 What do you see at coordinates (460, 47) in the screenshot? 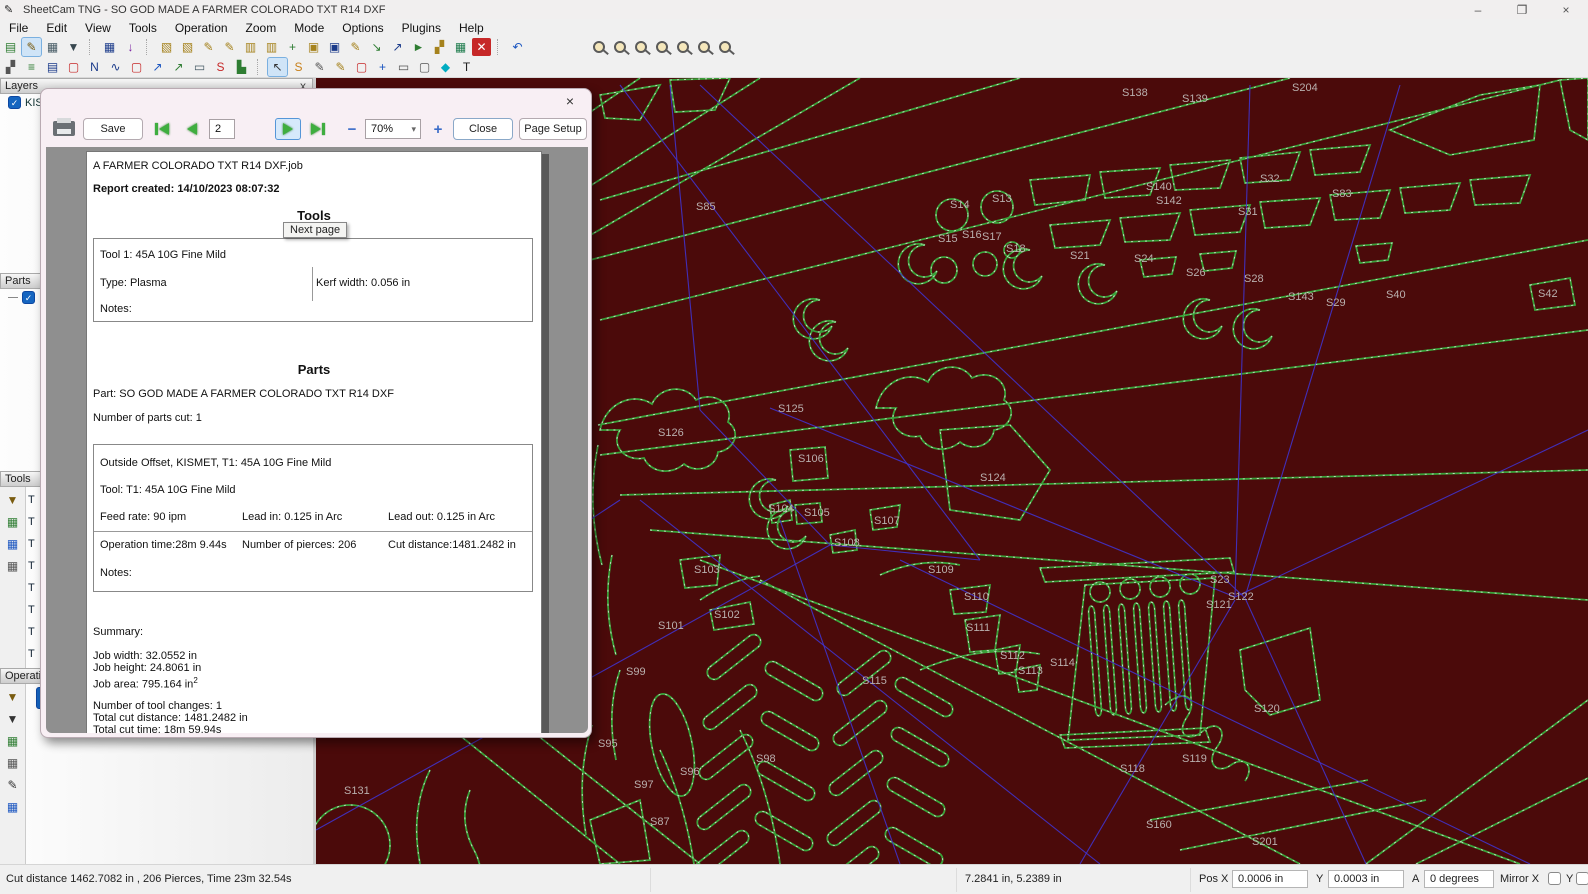
I see `part-table-icon: ▦` at bounding box center [460, 47].